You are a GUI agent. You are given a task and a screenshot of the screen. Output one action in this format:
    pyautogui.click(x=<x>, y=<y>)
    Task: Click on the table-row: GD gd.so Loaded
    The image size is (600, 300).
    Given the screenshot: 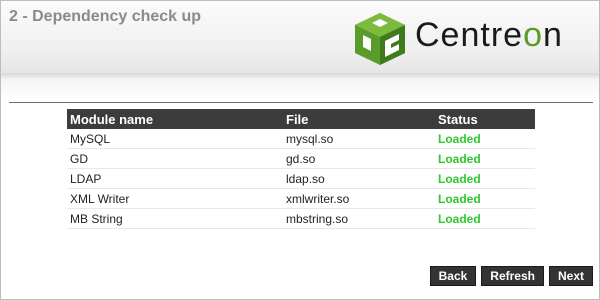 What is the action you would take?
    pyautogui.click(x=301, y=158)
    